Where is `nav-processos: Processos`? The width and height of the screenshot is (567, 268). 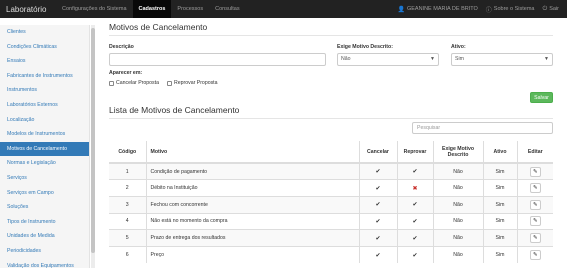
nav-processos: Processos is located at coordinates (190, 9).